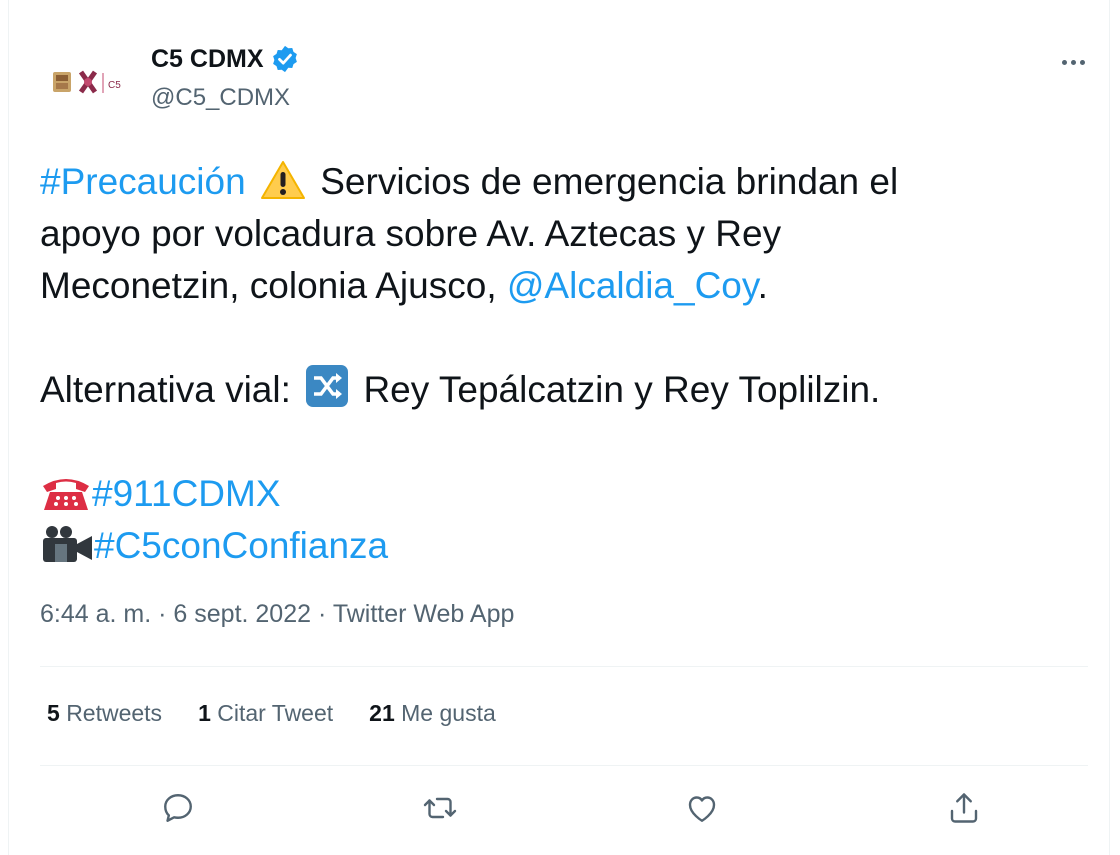 This screenshot has height=855, width=1120. What do you see at coordinates (964, 808) in the screenshot?
I see `share-icon` at bounding box center [964, 808].